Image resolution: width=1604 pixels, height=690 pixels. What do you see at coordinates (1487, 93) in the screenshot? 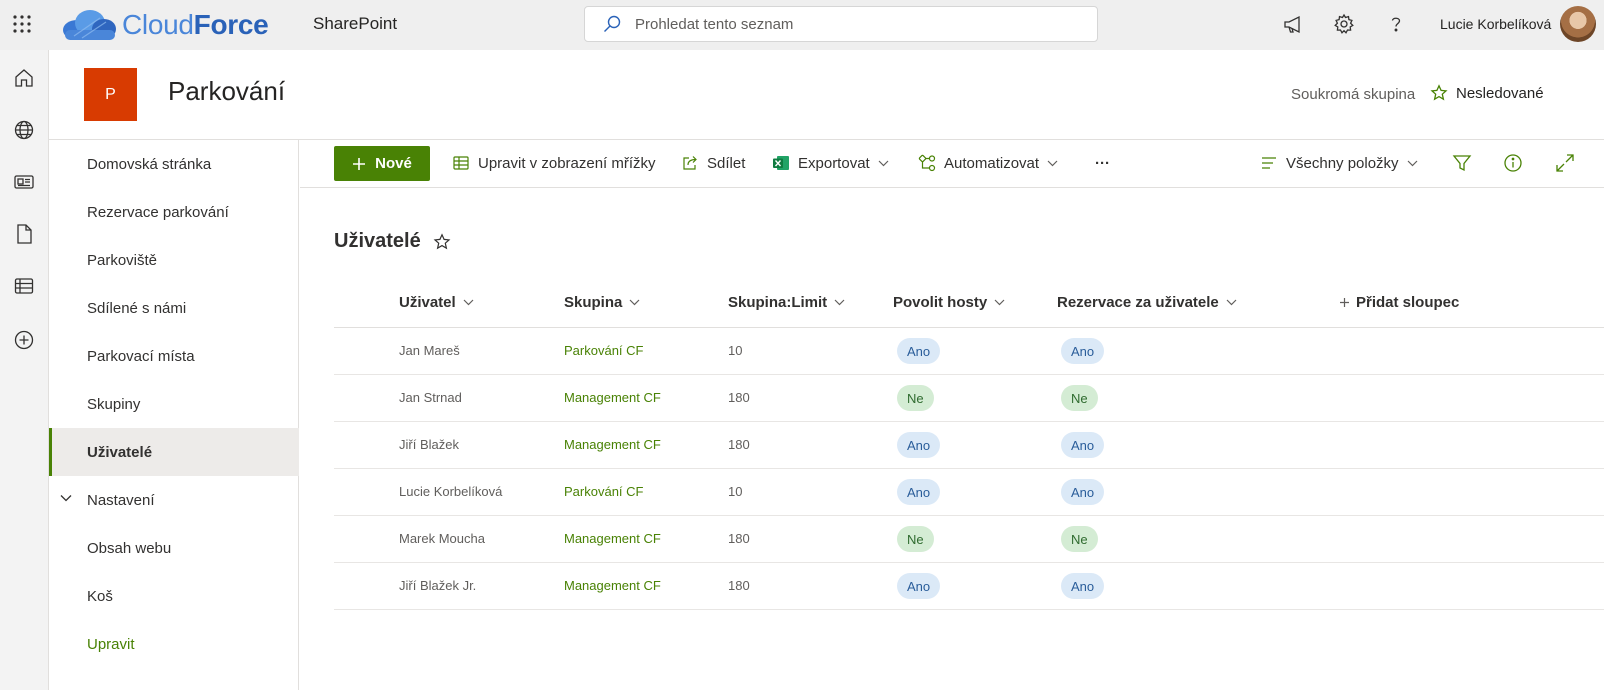
I see `follow-button: Nesledované` at bounding box center [1487, 93].